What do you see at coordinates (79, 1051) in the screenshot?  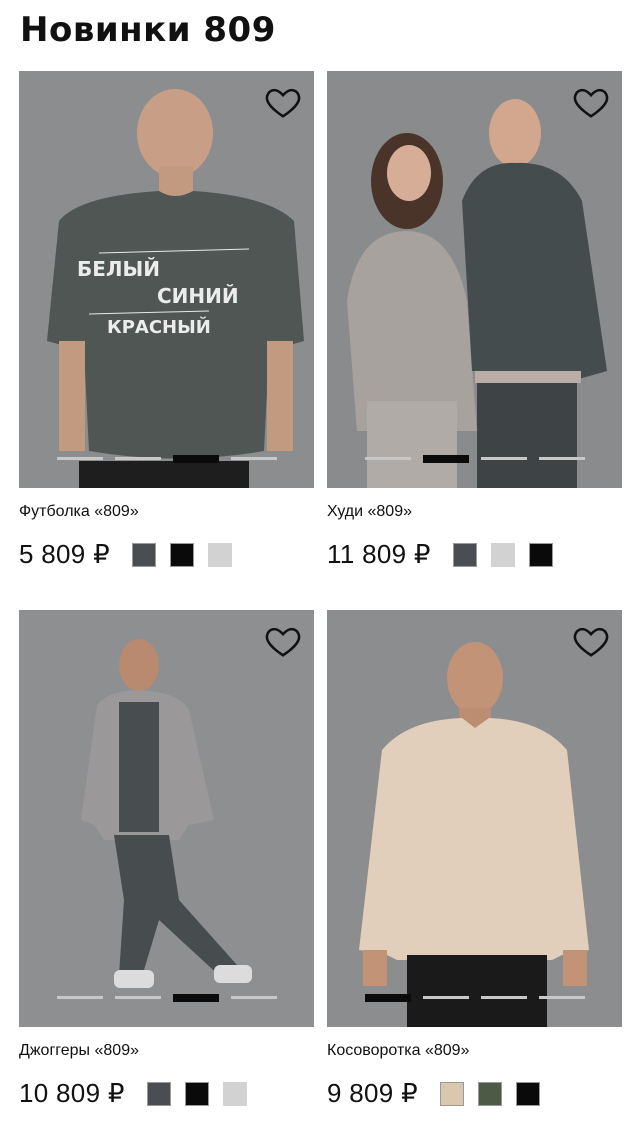 I see `product-name: Джоггеры «809»` at bounding box center [79, 1051].